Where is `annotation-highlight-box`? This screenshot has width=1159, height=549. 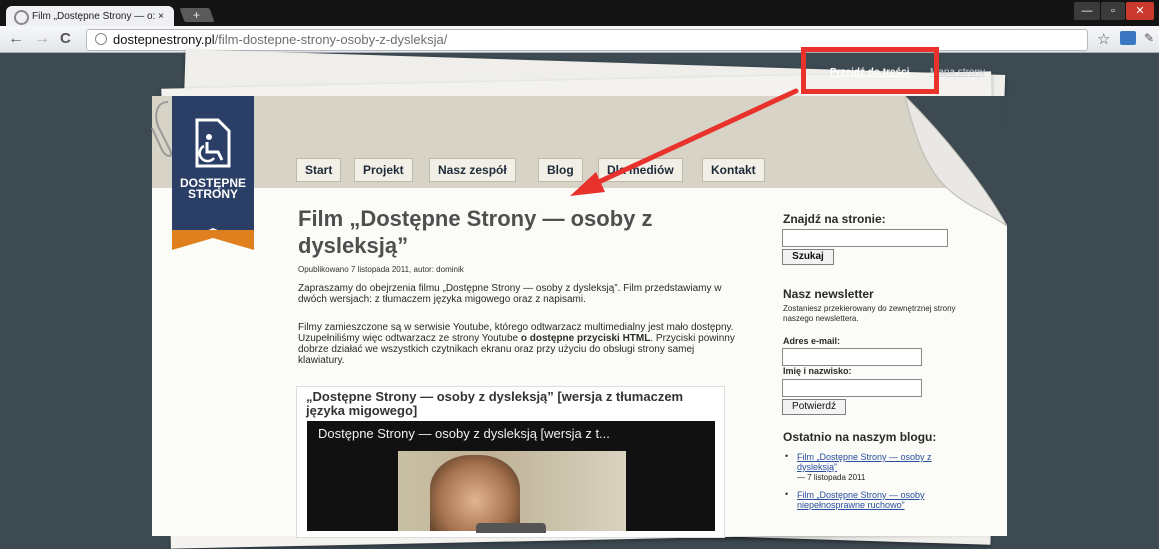
annotation-highlight-box is located at coordinates (870, 70).